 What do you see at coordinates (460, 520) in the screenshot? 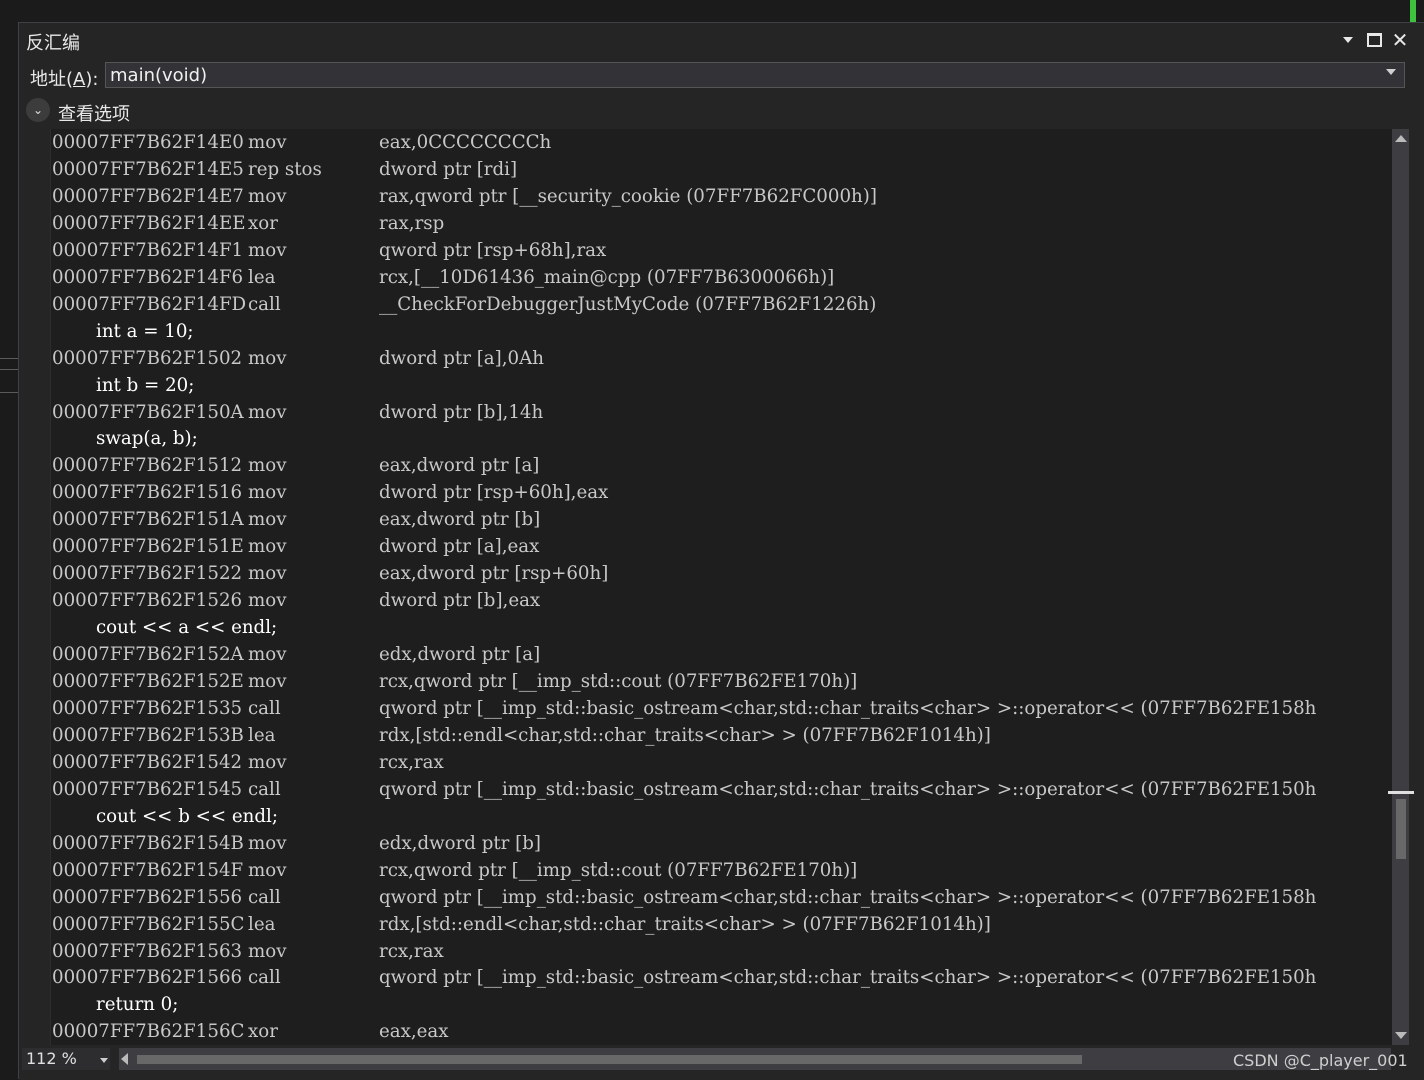
I see `instruction-operands: eax,dword ptr [b]` at bounding box center [460, 520].